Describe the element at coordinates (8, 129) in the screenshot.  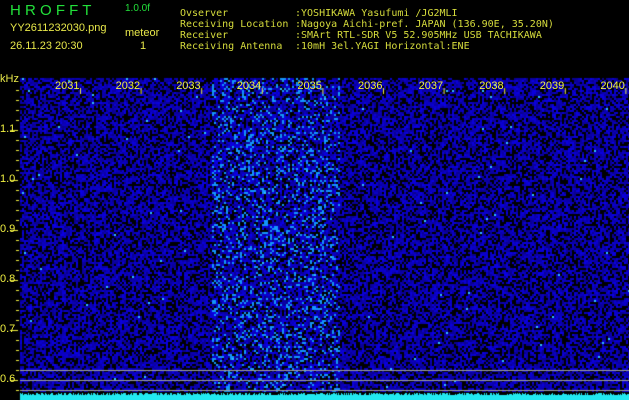
I see `y-tick-label: 1.1` at that location.